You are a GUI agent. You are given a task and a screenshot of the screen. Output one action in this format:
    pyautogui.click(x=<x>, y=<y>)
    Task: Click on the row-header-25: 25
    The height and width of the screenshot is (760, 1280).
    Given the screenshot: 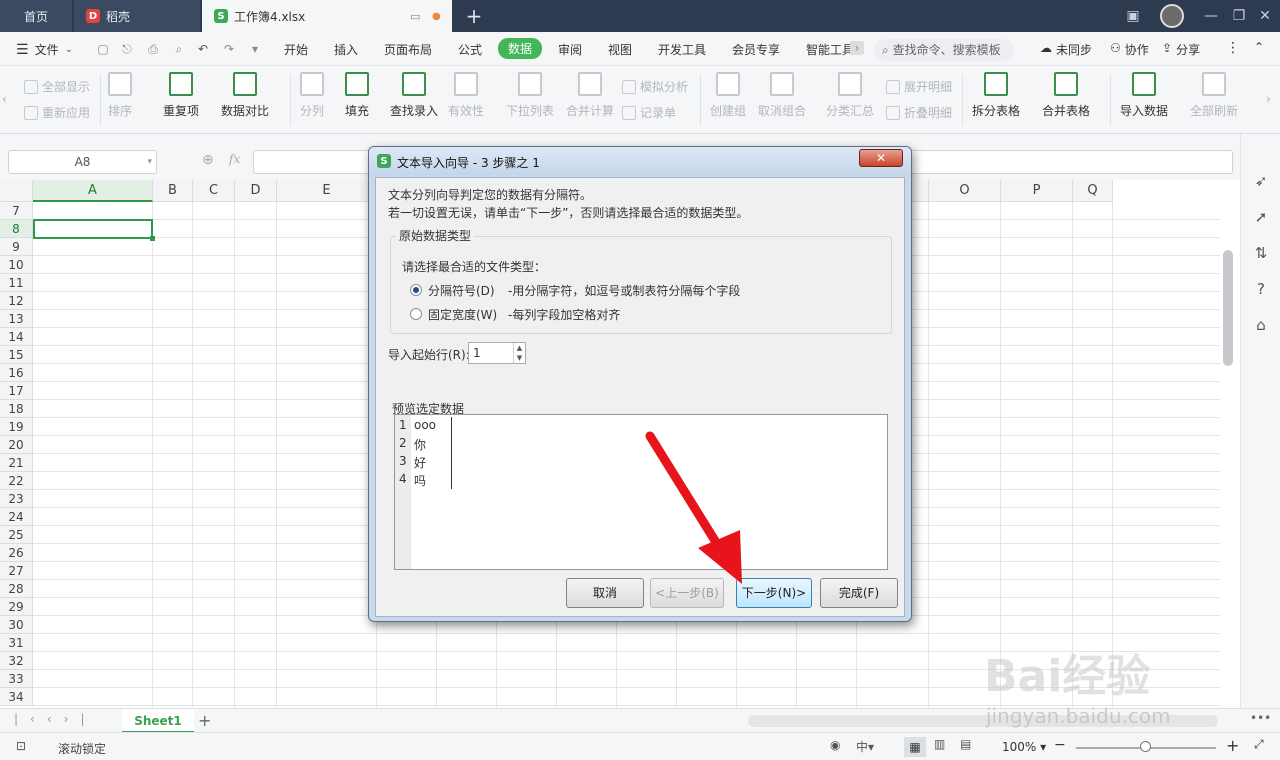 What is the action you would take?
    pyautogui.click(x=16, y=535)
    